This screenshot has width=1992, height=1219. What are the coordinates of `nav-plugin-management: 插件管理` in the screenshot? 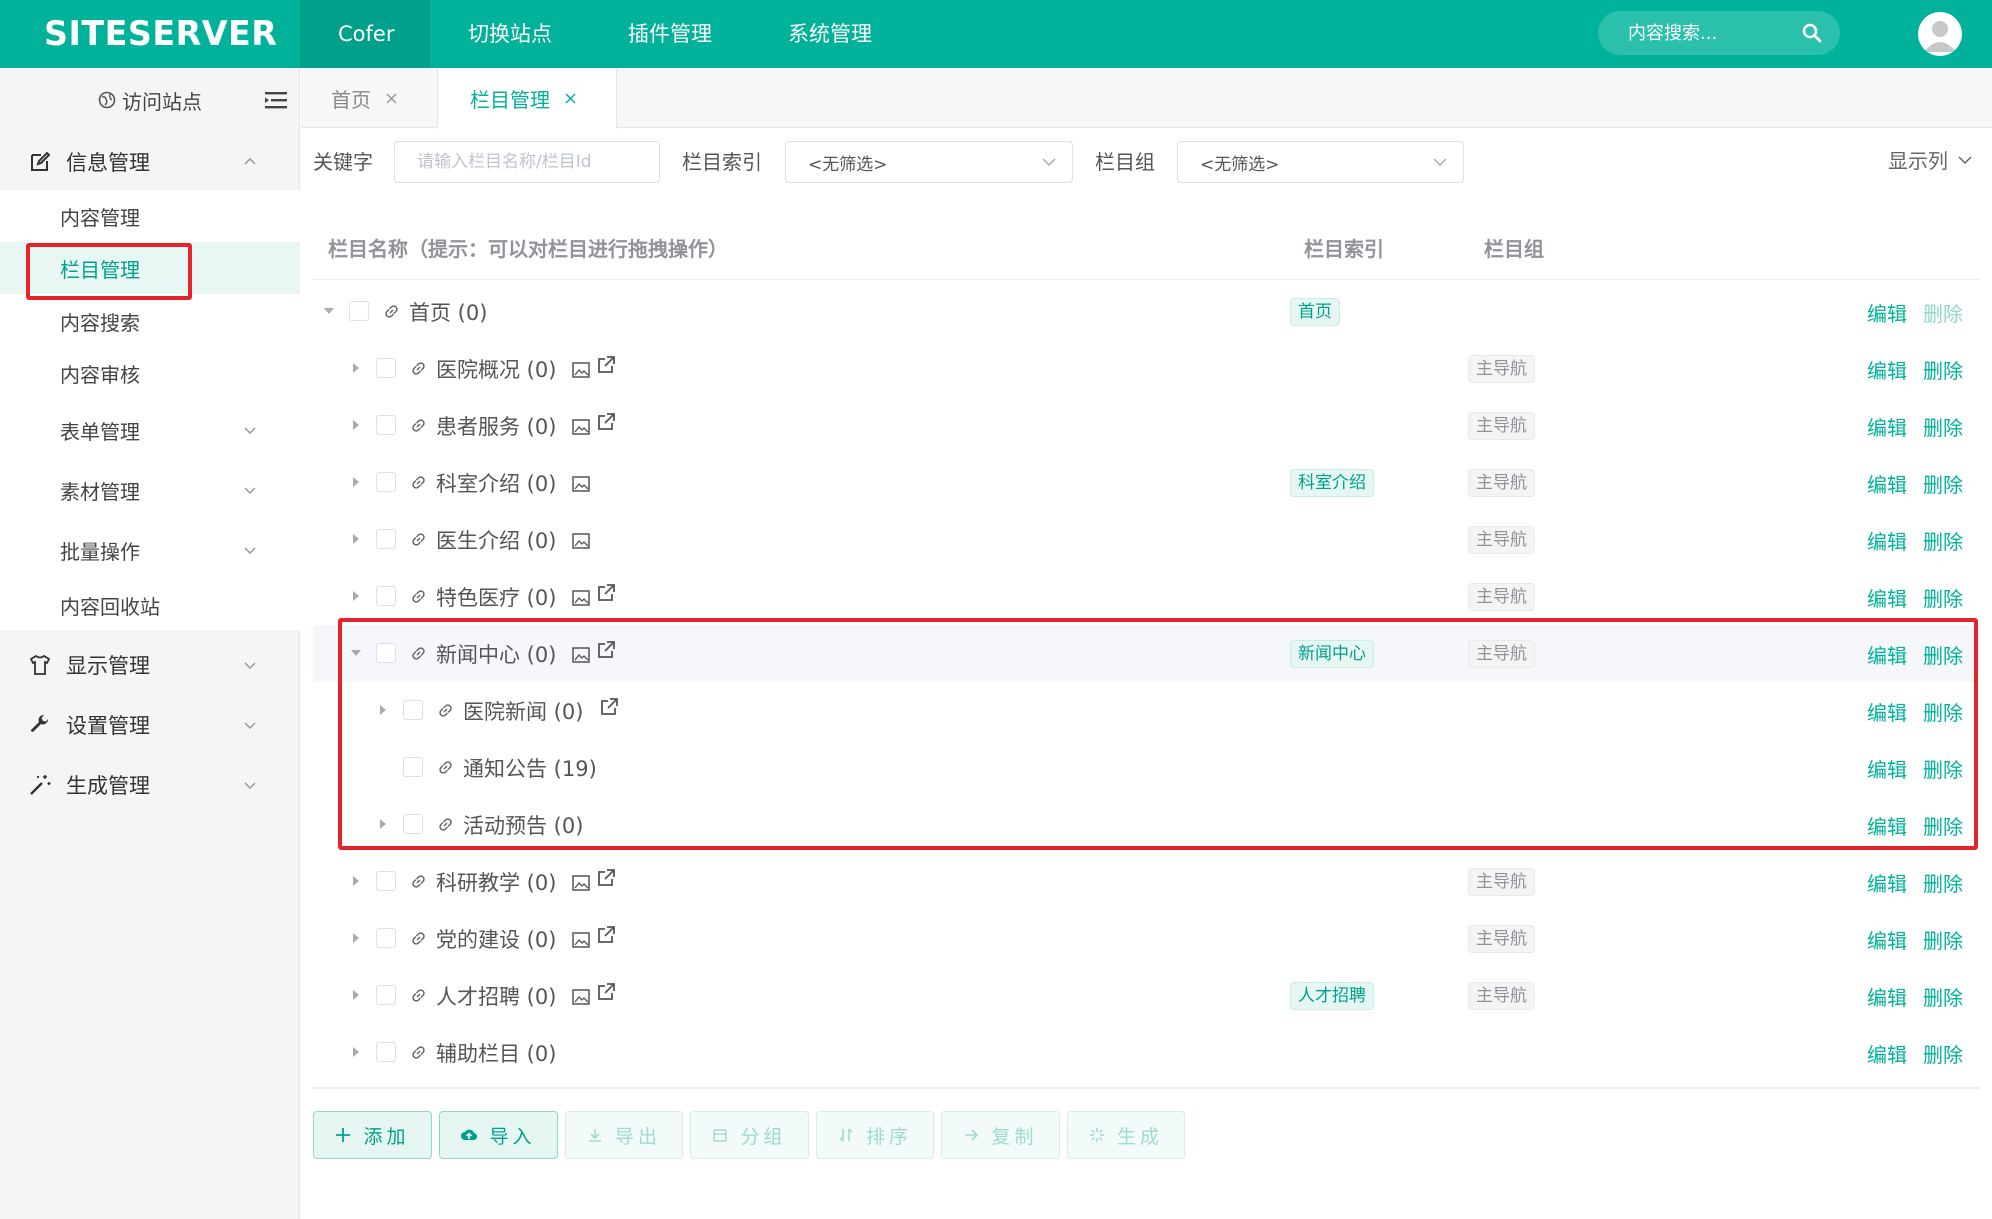 It's located at (670, 34).